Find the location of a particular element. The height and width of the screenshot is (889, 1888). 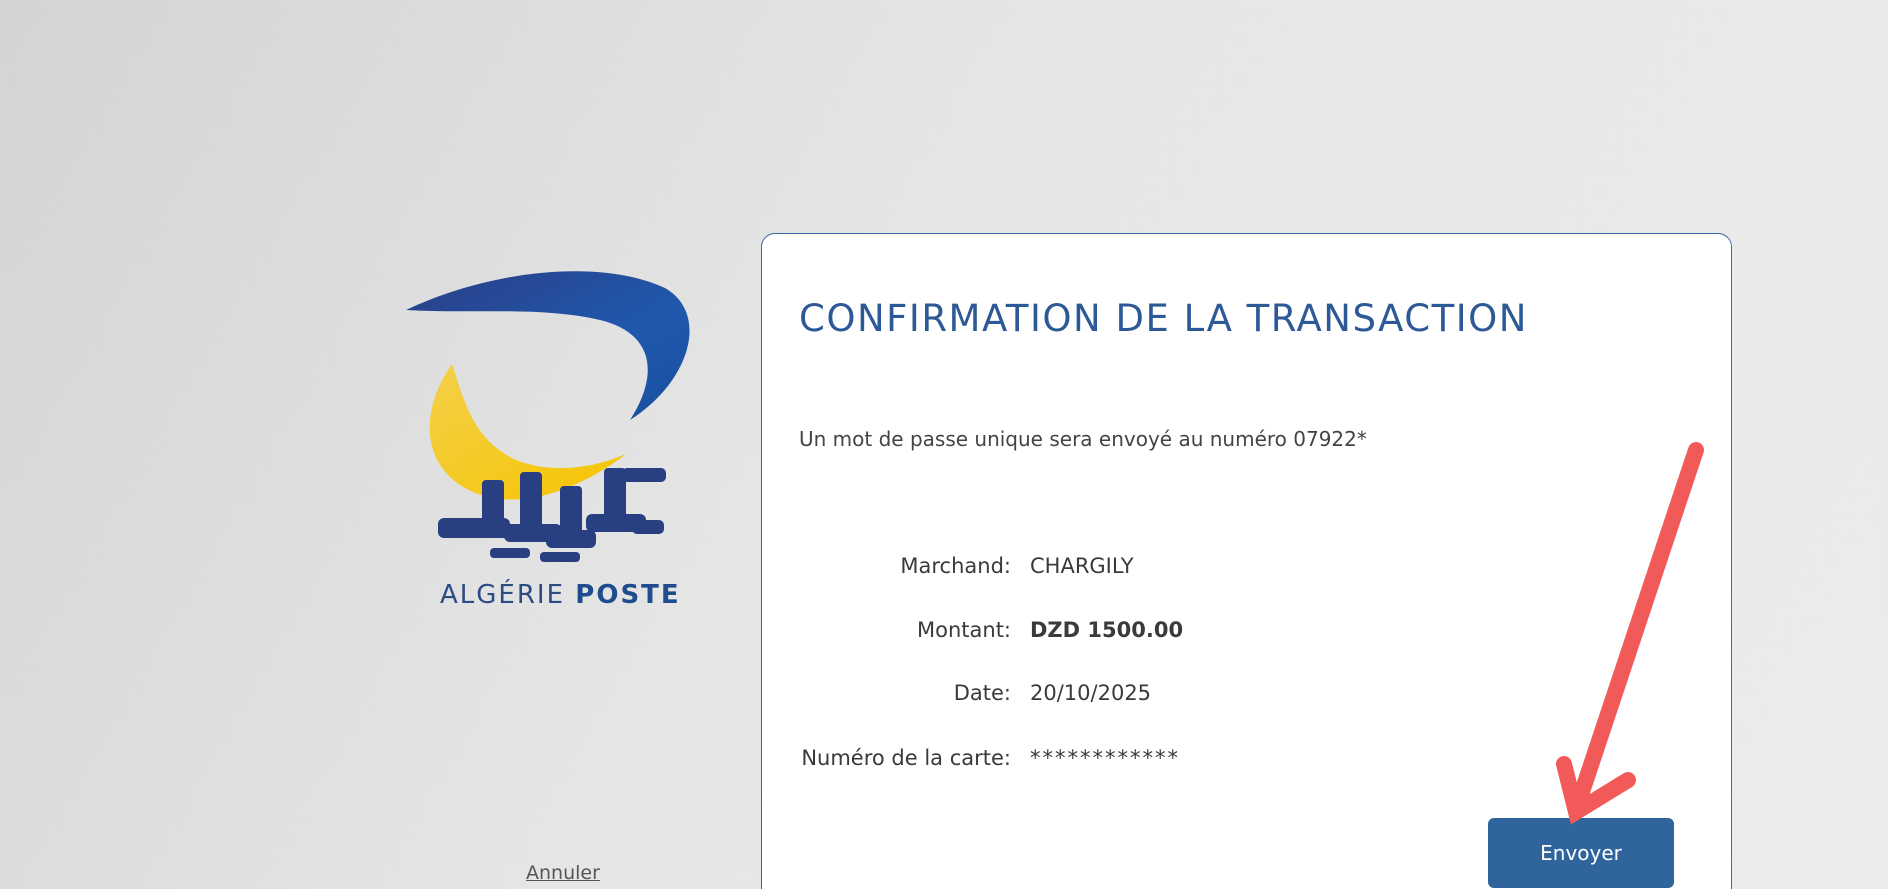

page-title: CONFIRMATION DE LA TRANSACTION is located at coordinates (1163, 318).